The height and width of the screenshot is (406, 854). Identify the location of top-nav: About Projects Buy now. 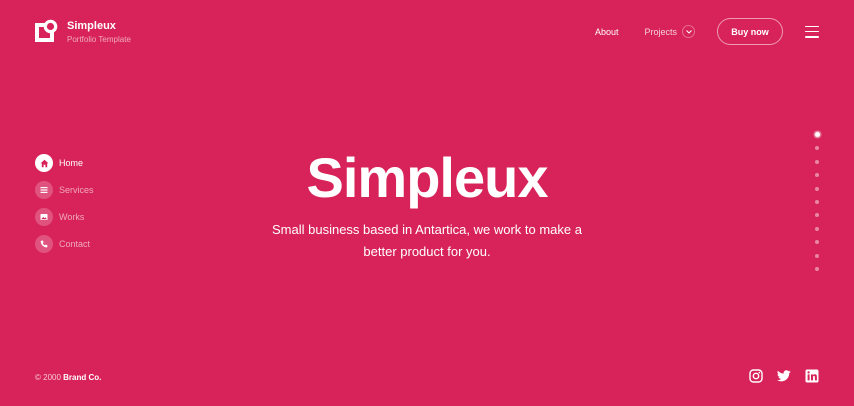
(707, 31).